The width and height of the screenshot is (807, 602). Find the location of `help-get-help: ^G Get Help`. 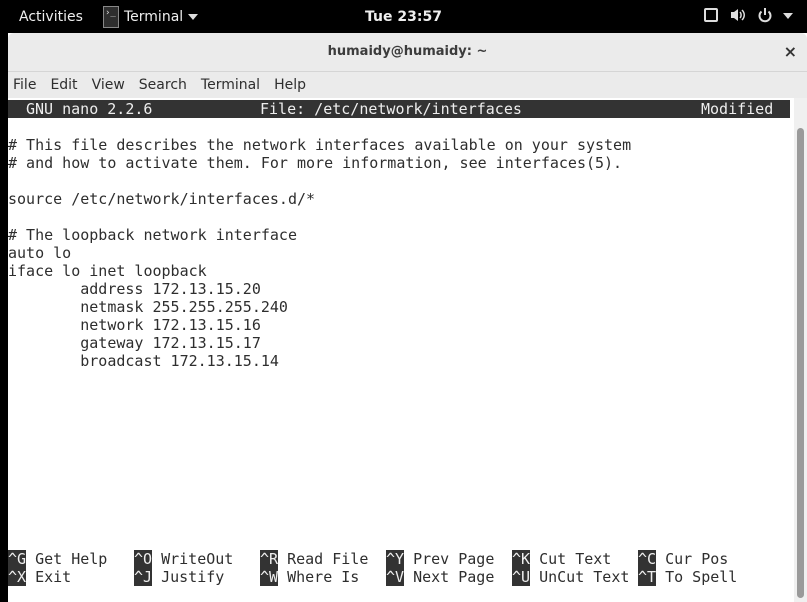

help-get-help: ^G Get Help is located at coordinates (57, 559).